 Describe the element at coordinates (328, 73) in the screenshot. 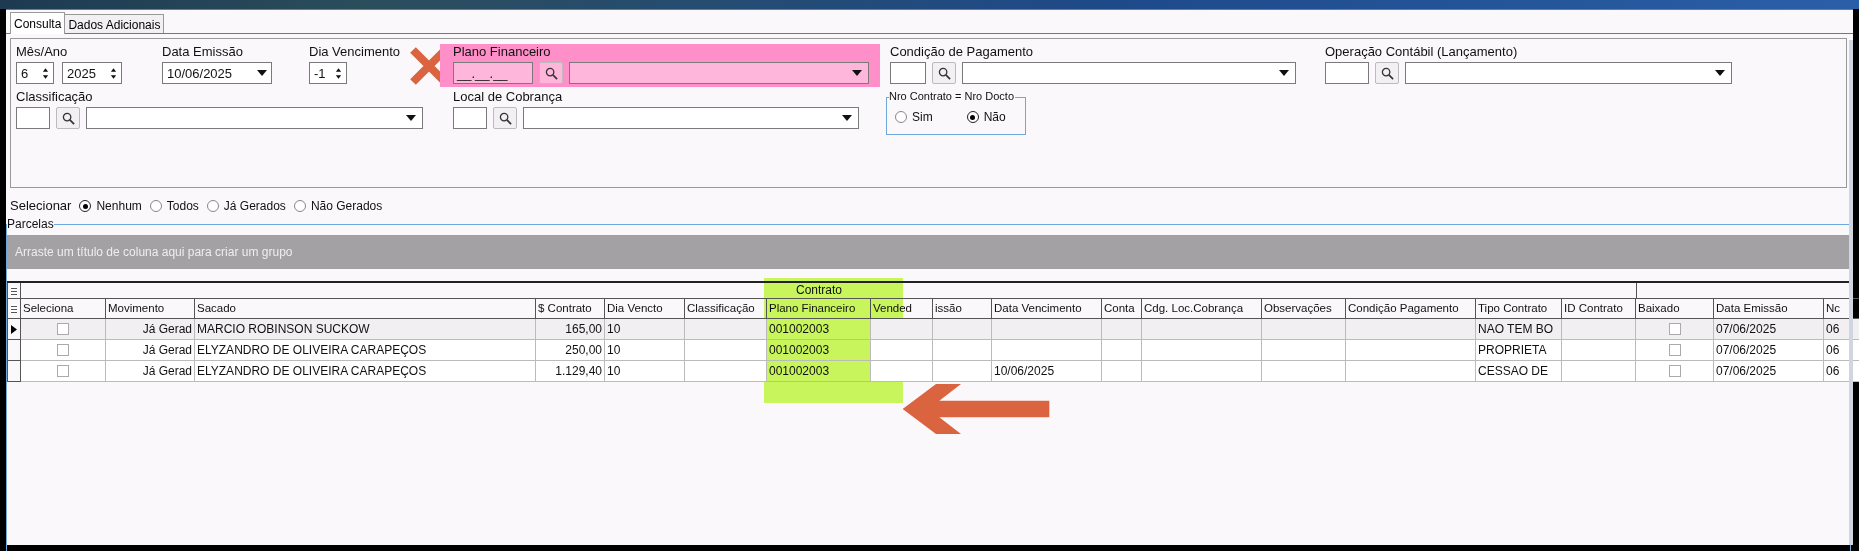

I see `day-spinner: -1` at that location.